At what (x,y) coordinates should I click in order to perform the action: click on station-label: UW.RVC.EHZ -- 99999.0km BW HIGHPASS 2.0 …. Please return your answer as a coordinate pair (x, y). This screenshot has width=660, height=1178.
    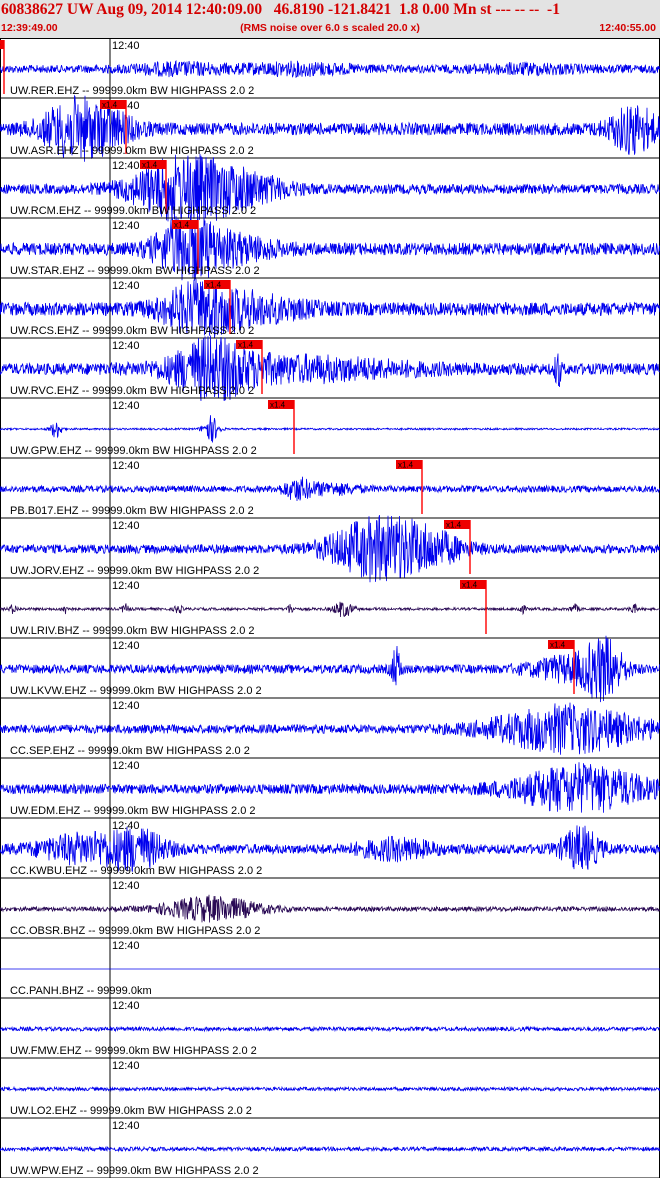
    Looking at the image, I should click on (132, 391).